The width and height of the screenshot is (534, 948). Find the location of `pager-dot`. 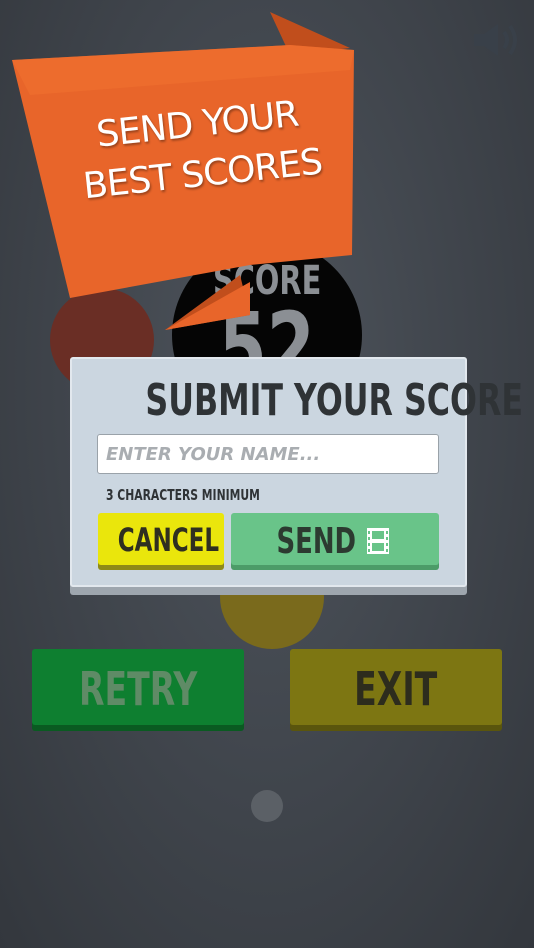

pager-dot is located at coordinates (267, 806).